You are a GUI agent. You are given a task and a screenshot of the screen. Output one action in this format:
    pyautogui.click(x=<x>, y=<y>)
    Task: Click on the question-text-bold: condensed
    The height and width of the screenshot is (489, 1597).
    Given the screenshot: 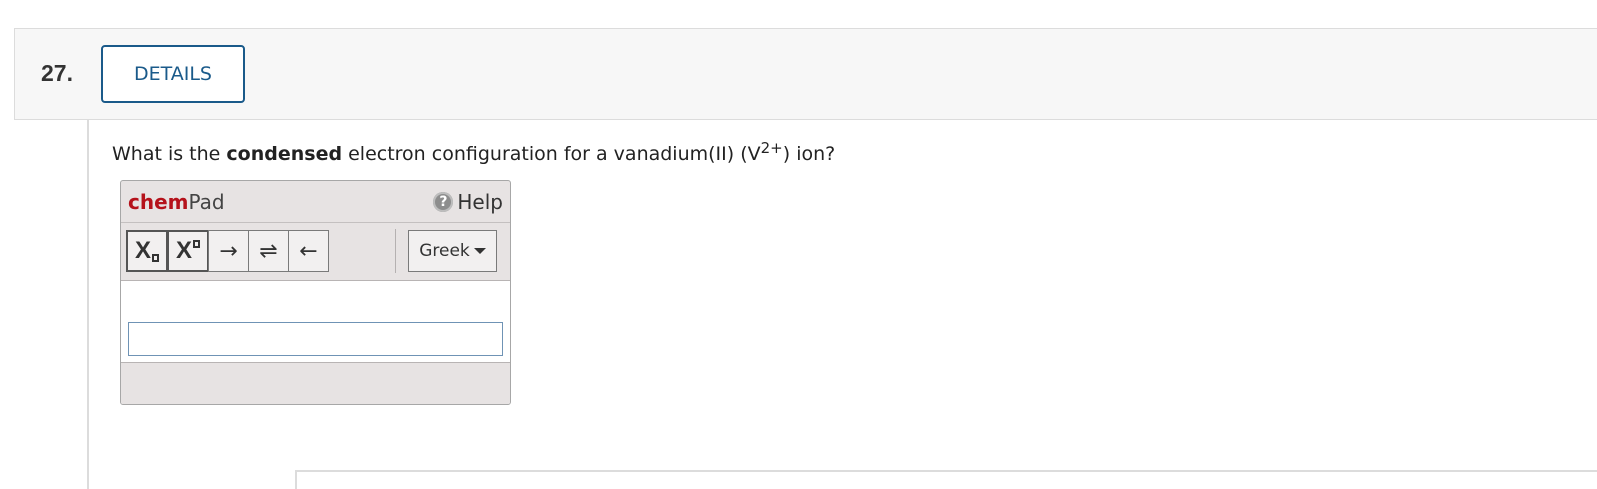 What is the action you would take?
    pyautogui.click(x=284, y=154)
    